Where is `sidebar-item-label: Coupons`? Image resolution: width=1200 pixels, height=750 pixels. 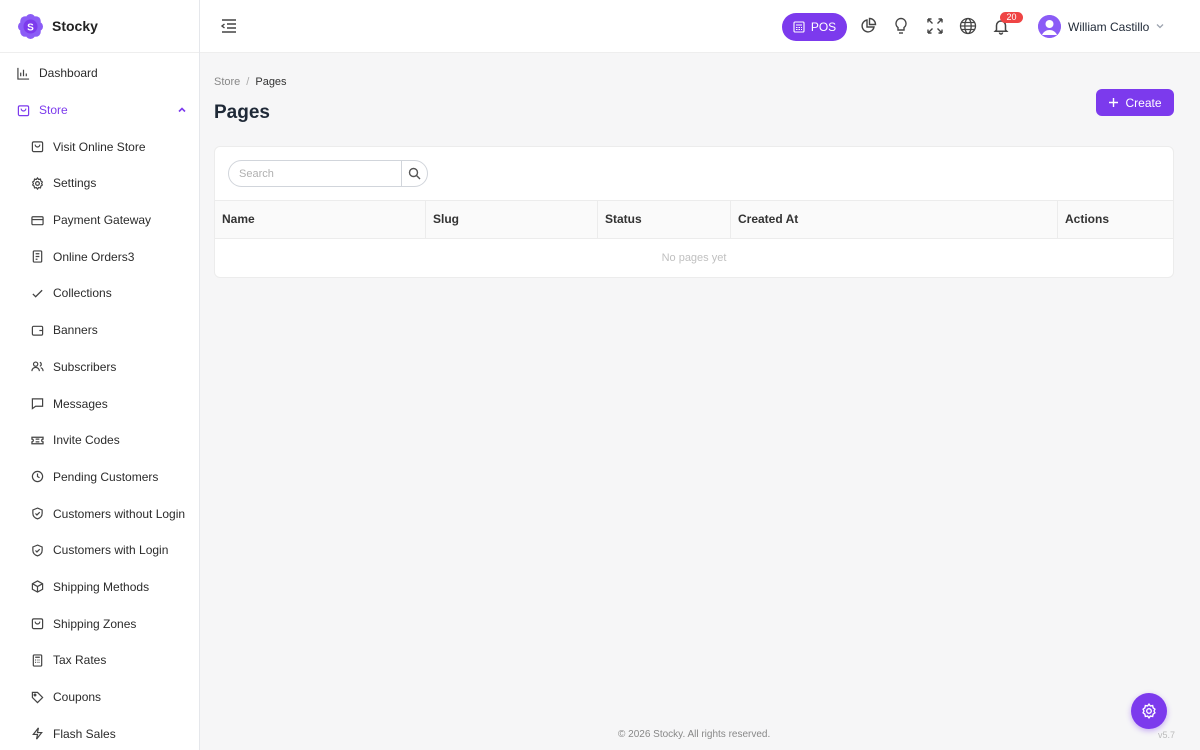
sidebar-item-label: Coupons is located at coordinates (77, 697).